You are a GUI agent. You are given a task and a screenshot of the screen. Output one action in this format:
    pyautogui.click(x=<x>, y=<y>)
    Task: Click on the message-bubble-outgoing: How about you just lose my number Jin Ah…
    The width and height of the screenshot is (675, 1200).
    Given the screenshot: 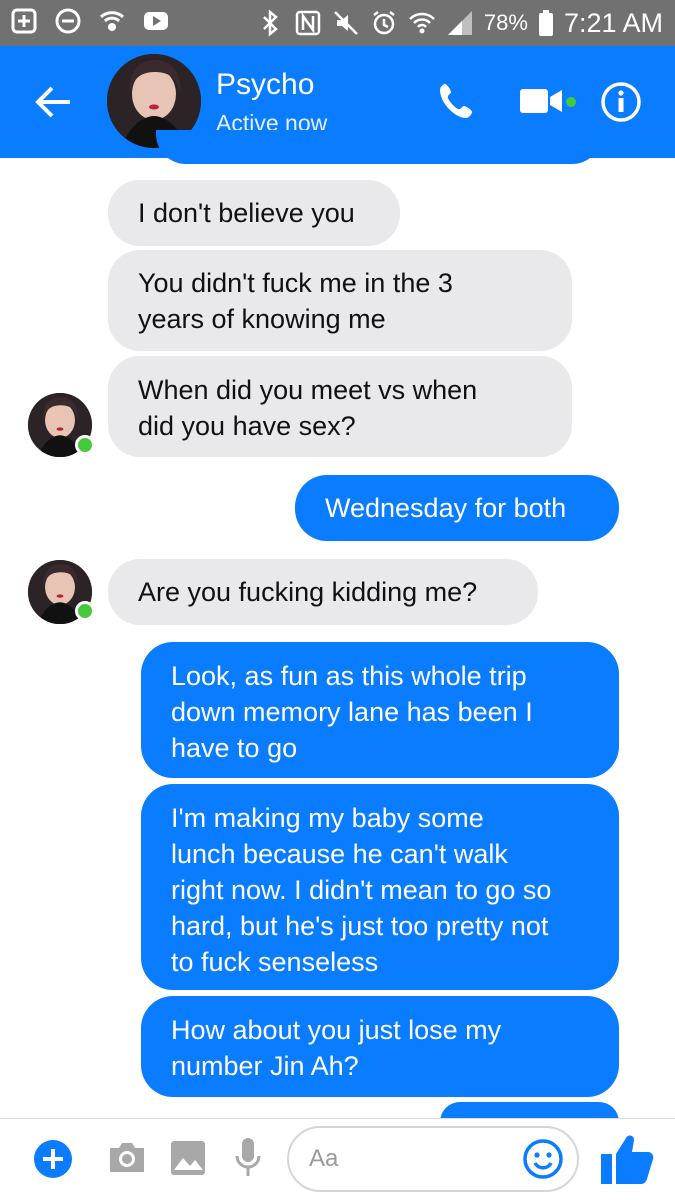 What is the action you would take?
    pyautogui.click(x=380, y=1046)
    